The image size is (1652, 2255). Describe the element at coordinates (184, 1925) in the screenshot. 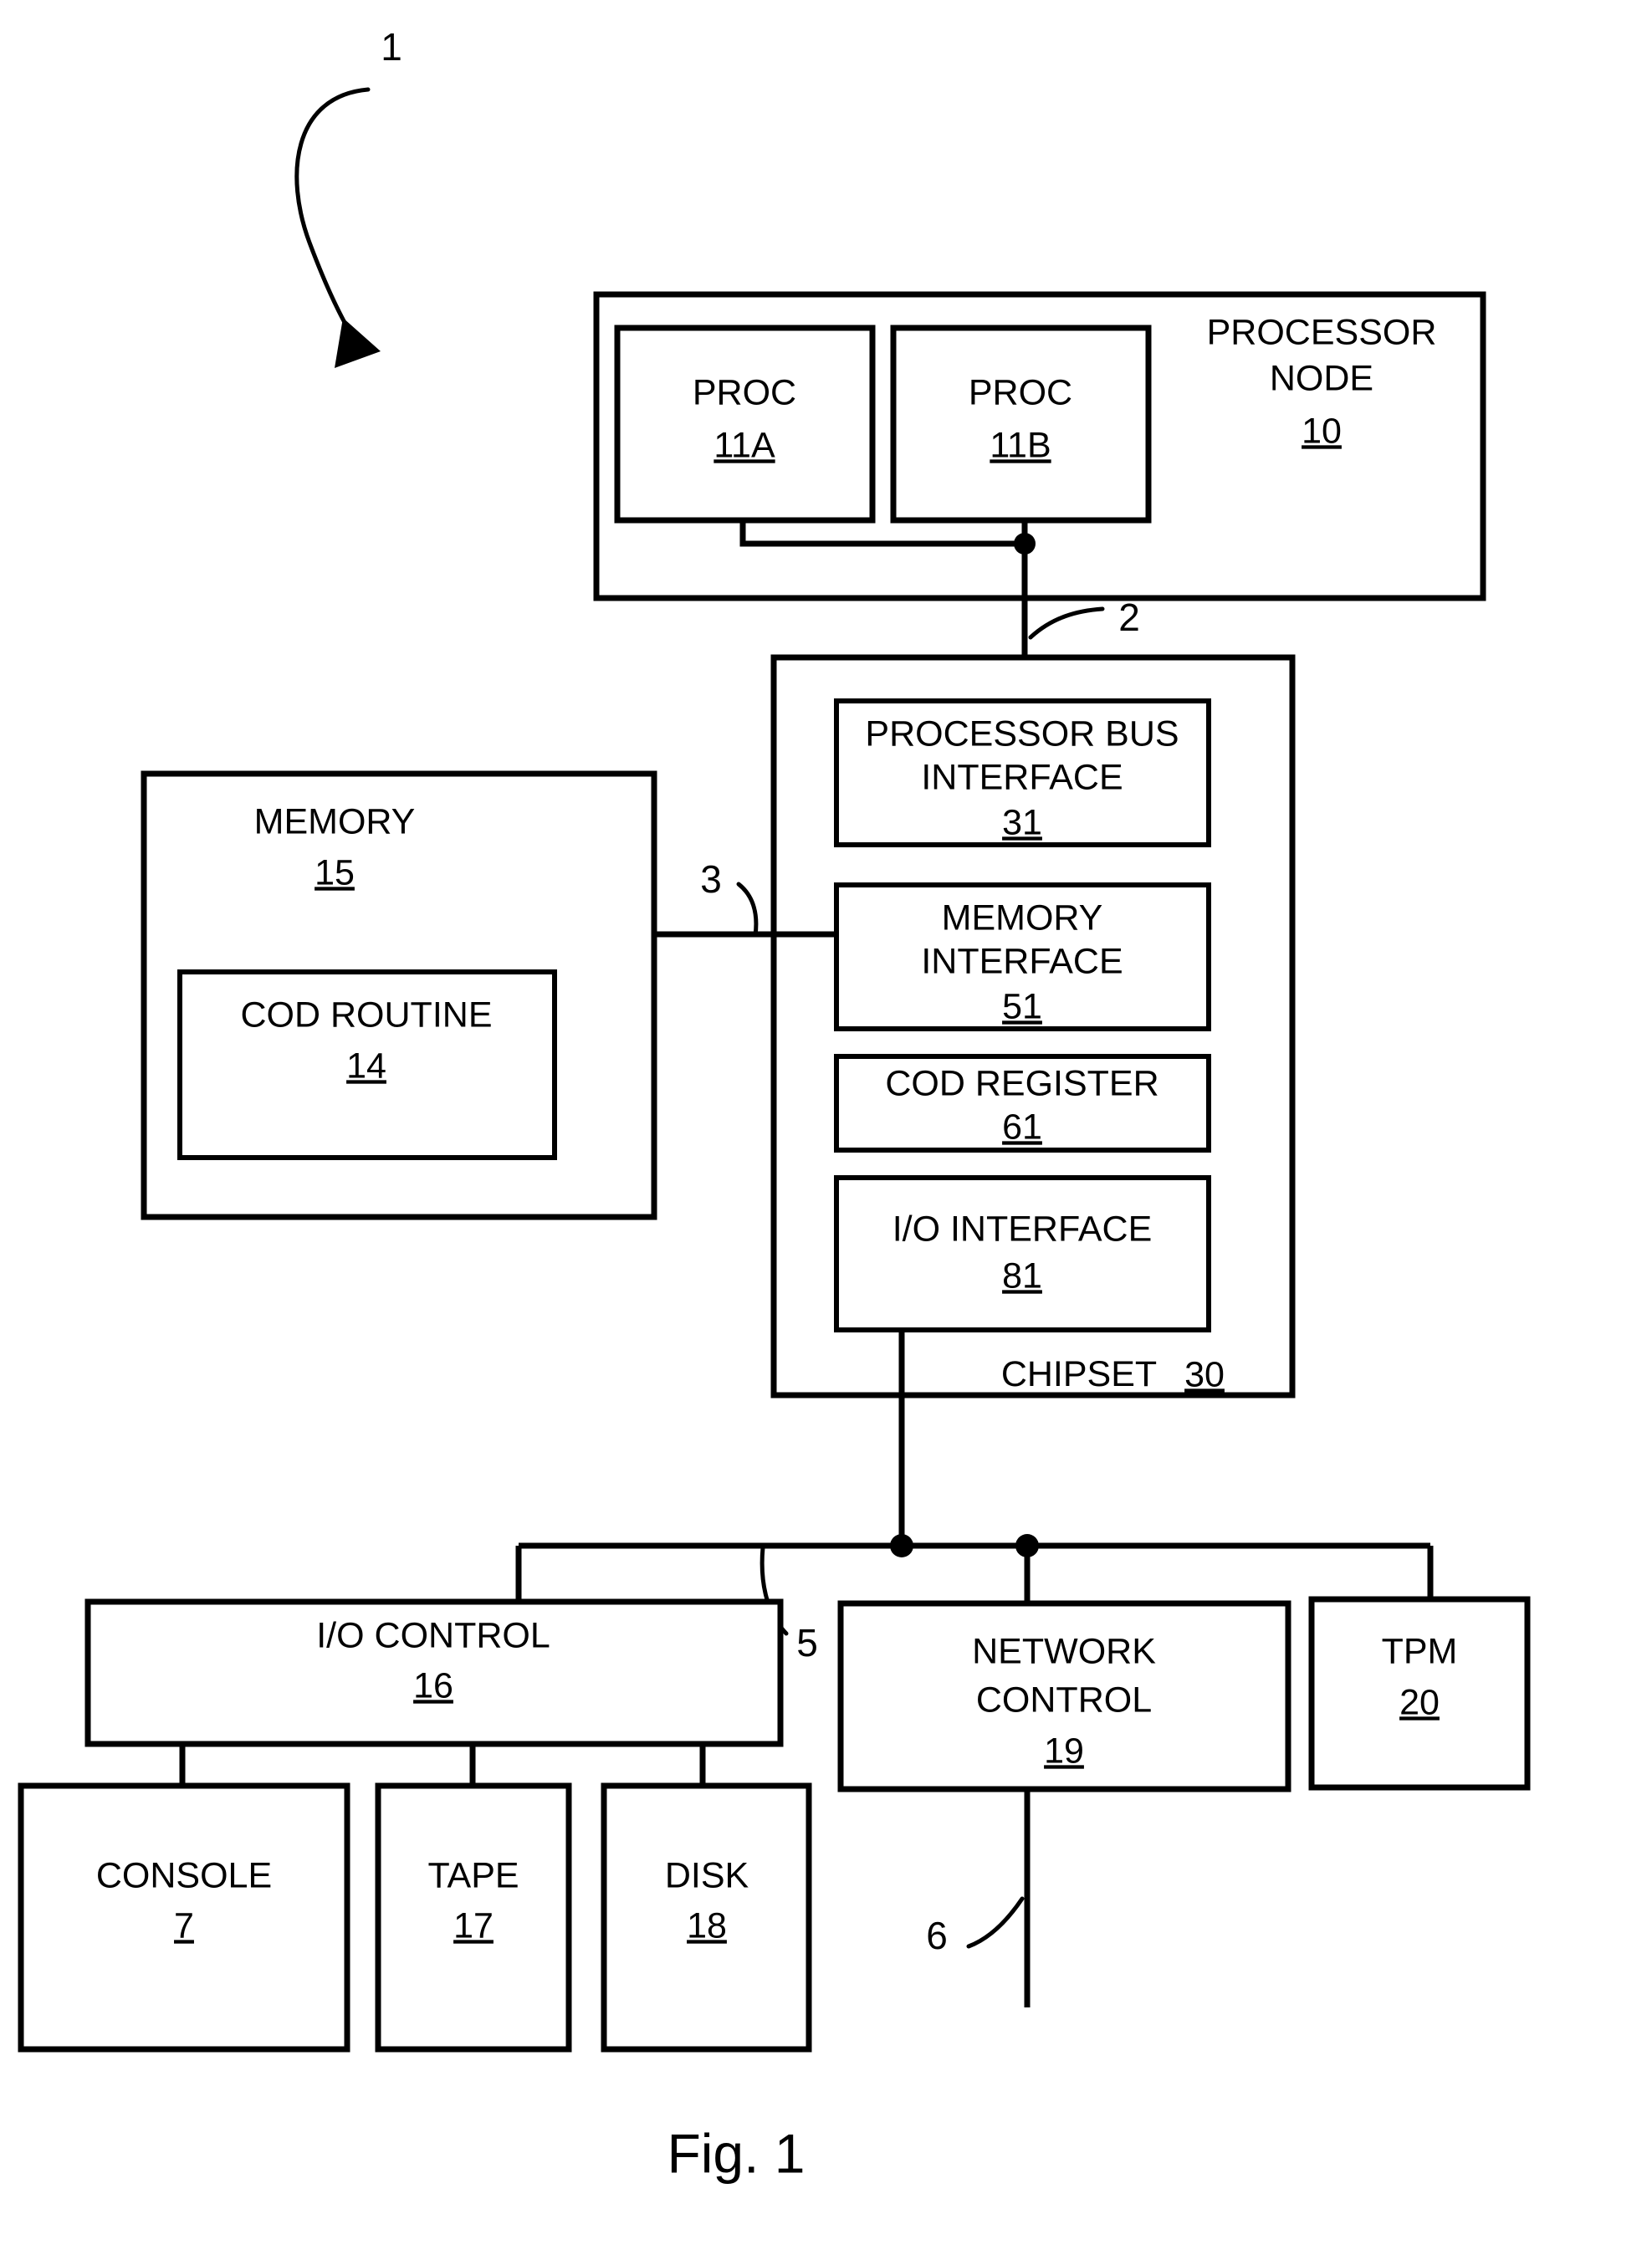

I see `console-number: 7` at that location.